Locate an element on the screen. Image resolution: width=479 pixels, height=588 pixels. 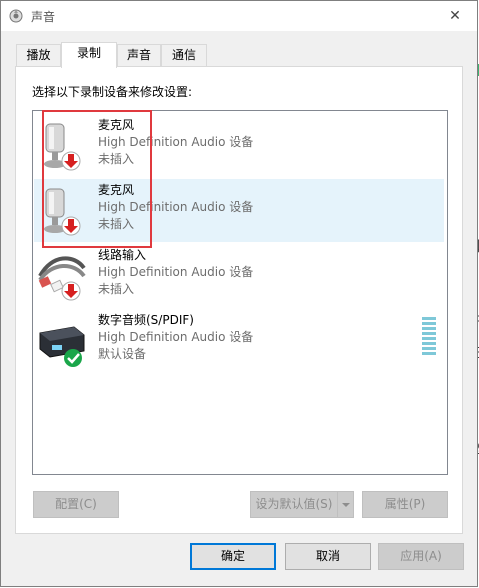
tab-playback: 播放 is located at coordinates (38, 55).